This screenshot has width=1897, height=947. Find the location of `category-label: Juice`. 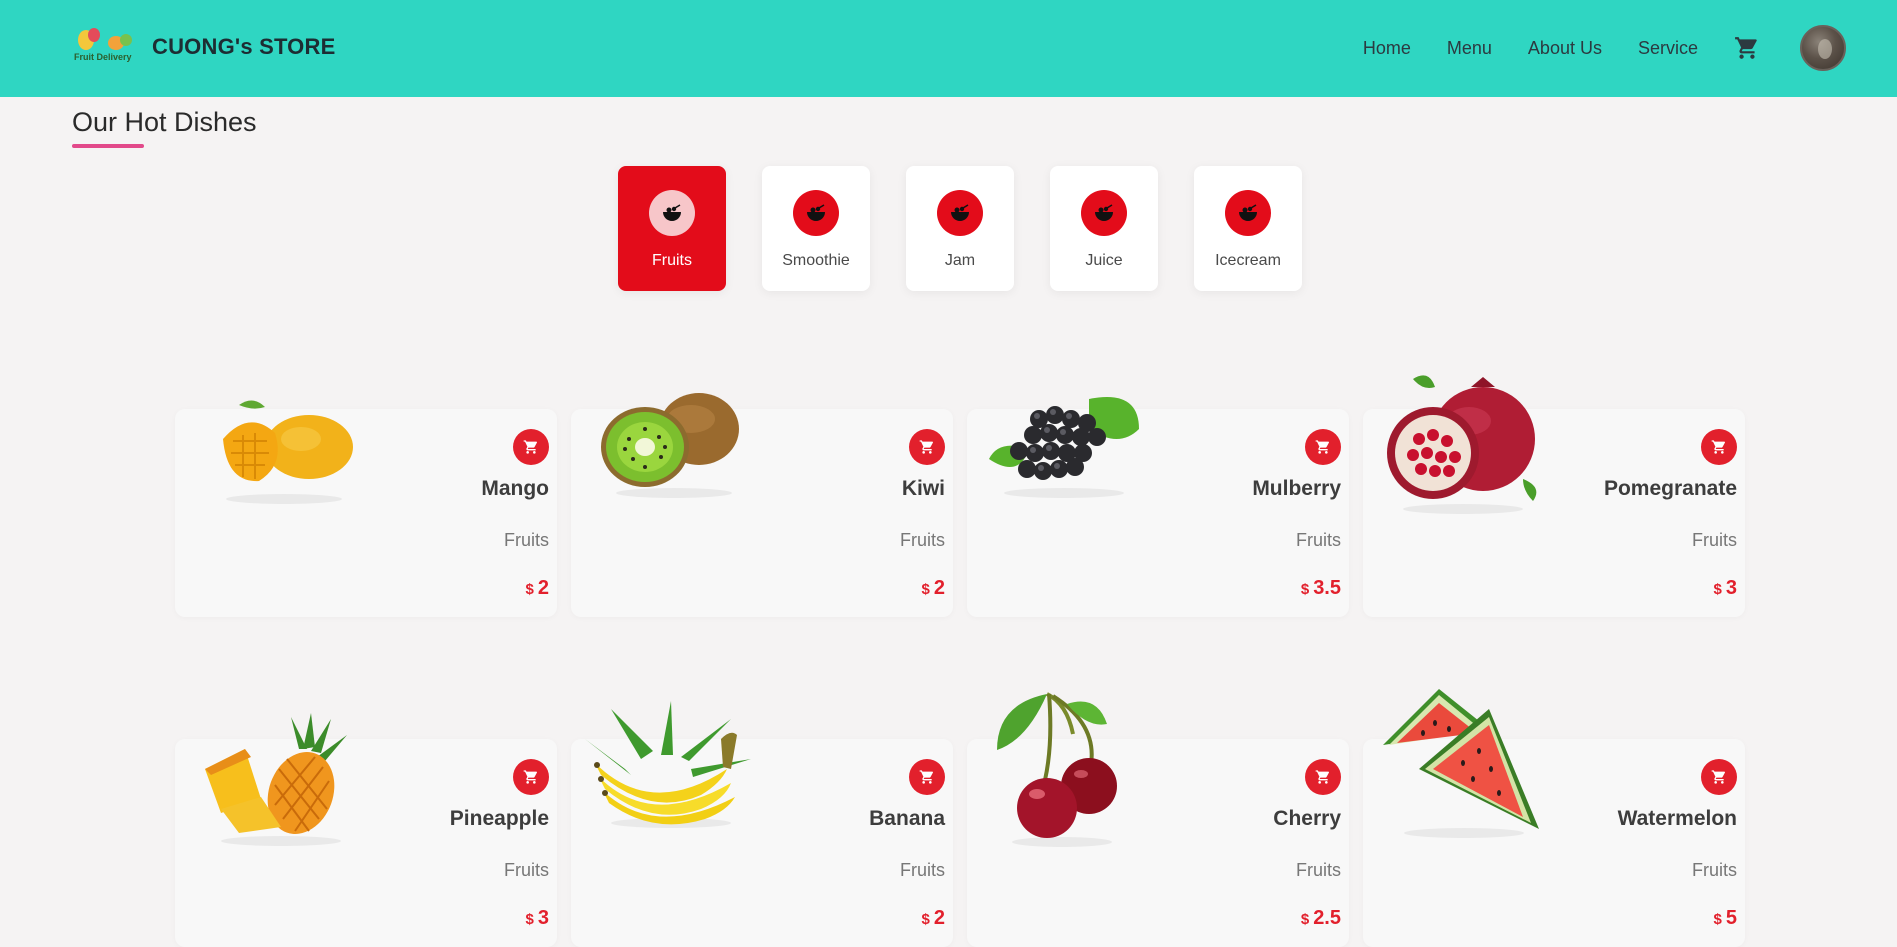

category-label: Juice is located at coordinates (1104, 260).